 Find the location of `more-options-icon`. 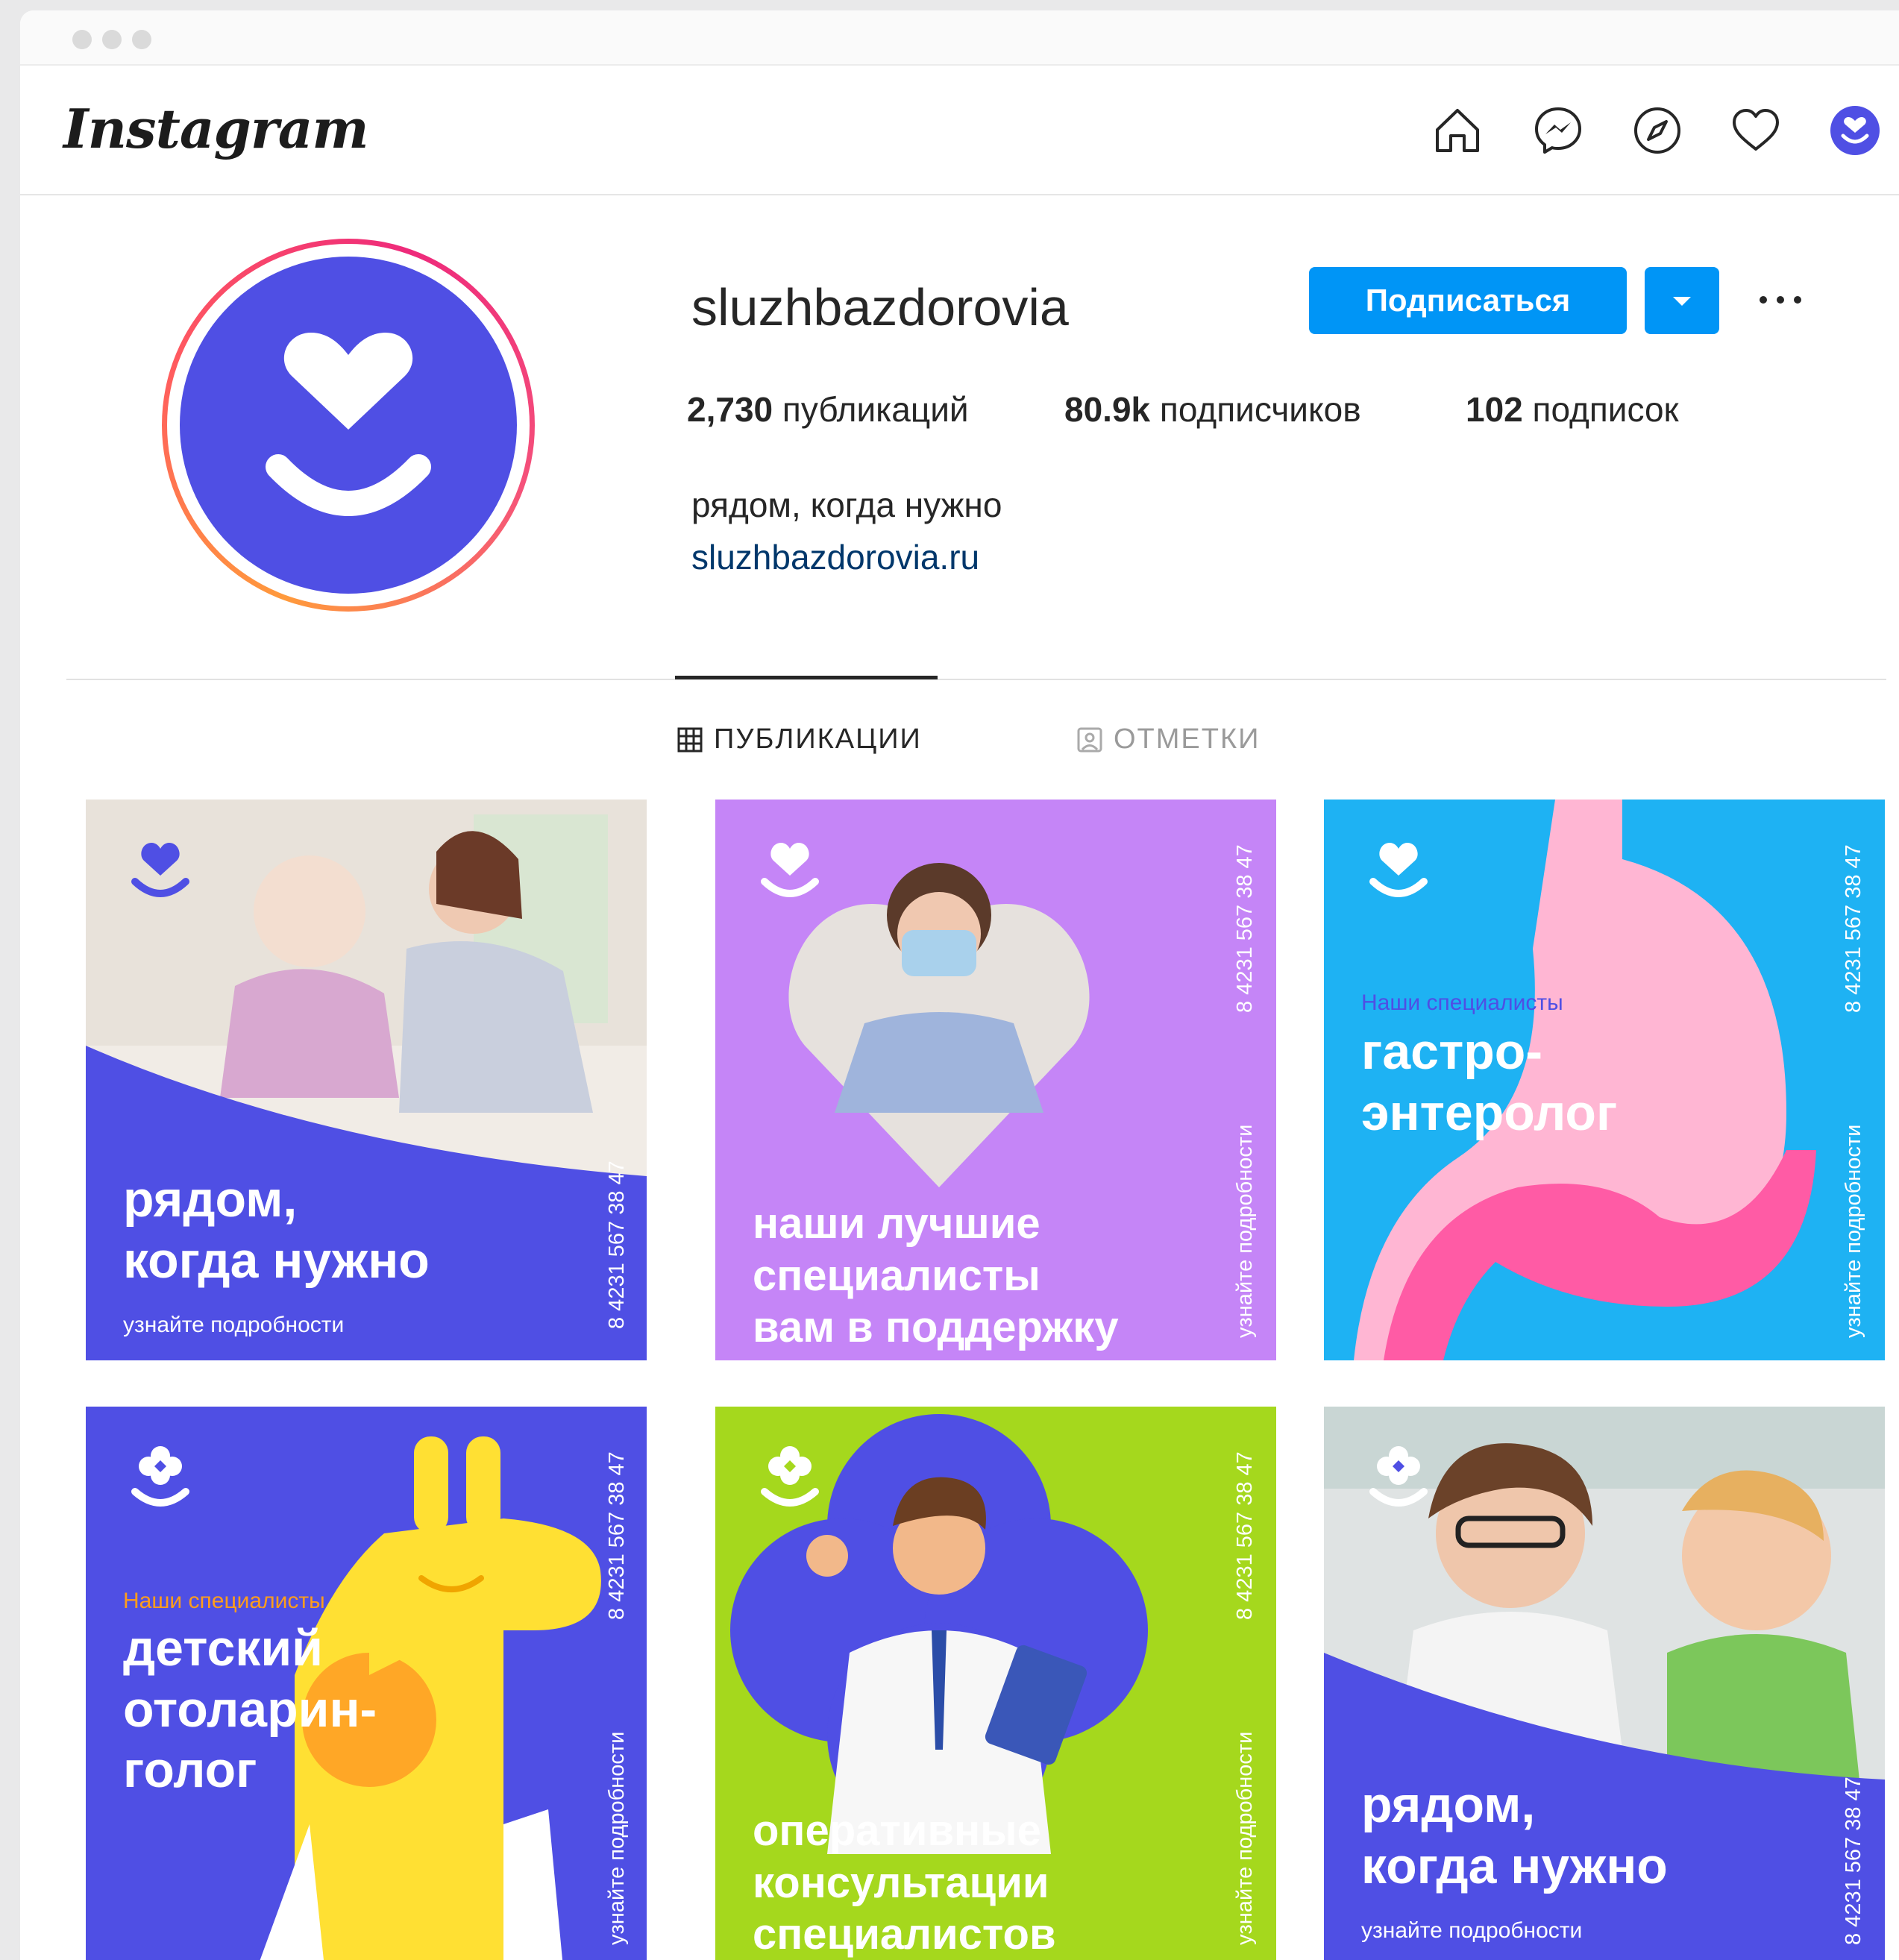

more-options-icon is located at coordinates (1781, 298).